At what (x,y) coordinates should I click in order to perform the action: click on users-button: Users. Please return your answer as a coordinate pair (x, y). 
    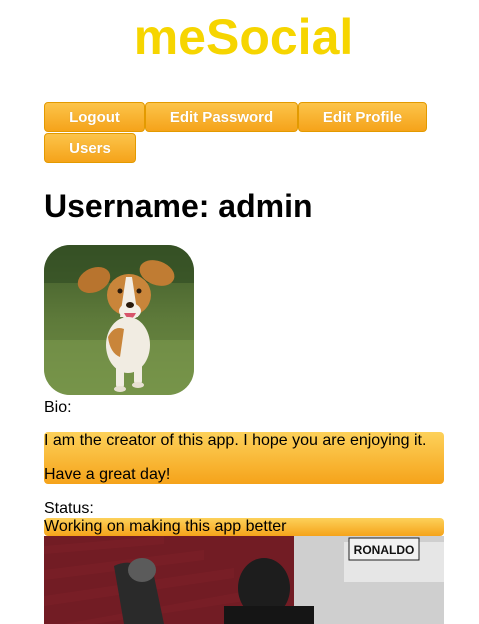
    Looking at the image, I should click on (90, 148).